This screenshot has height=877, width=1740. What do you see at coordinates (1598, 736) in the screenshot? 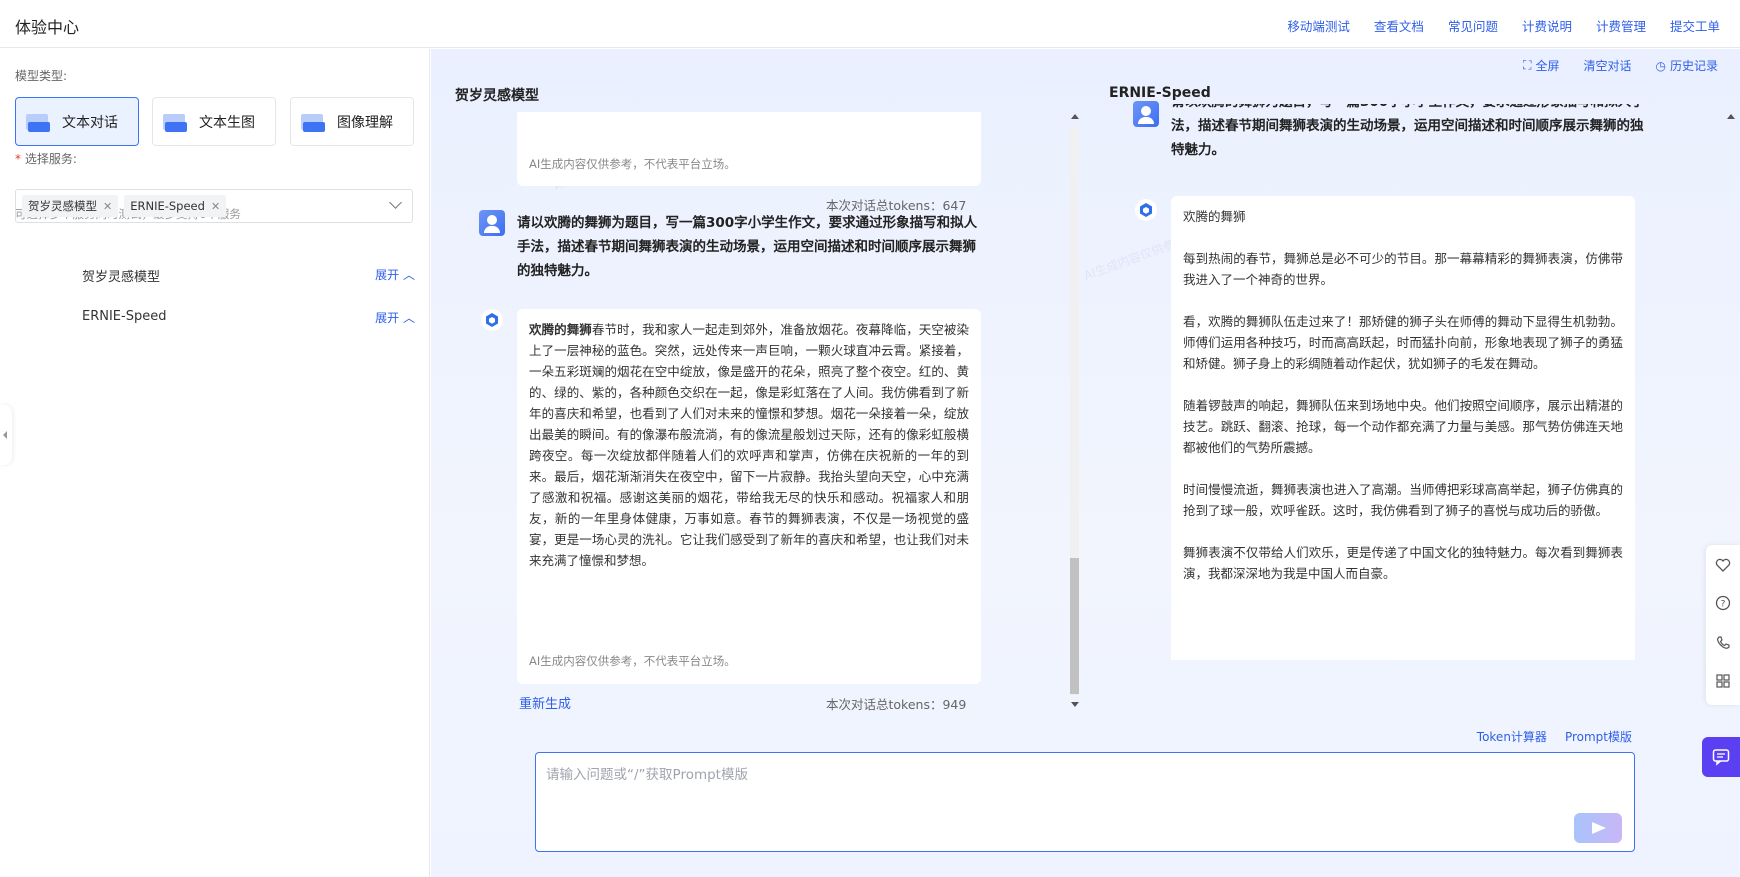
I see `prompt-template-link: Prompt模版` at bounding box center [1598, 736].